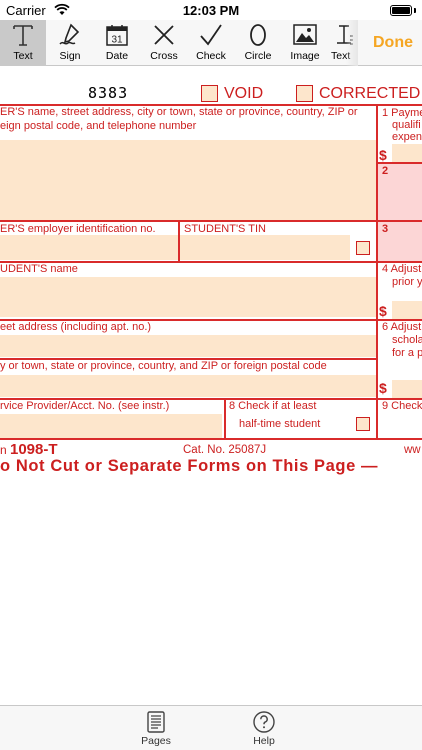 The image size is (422, 750). I want to click on tool-image-label: Image, so click(305, 56).